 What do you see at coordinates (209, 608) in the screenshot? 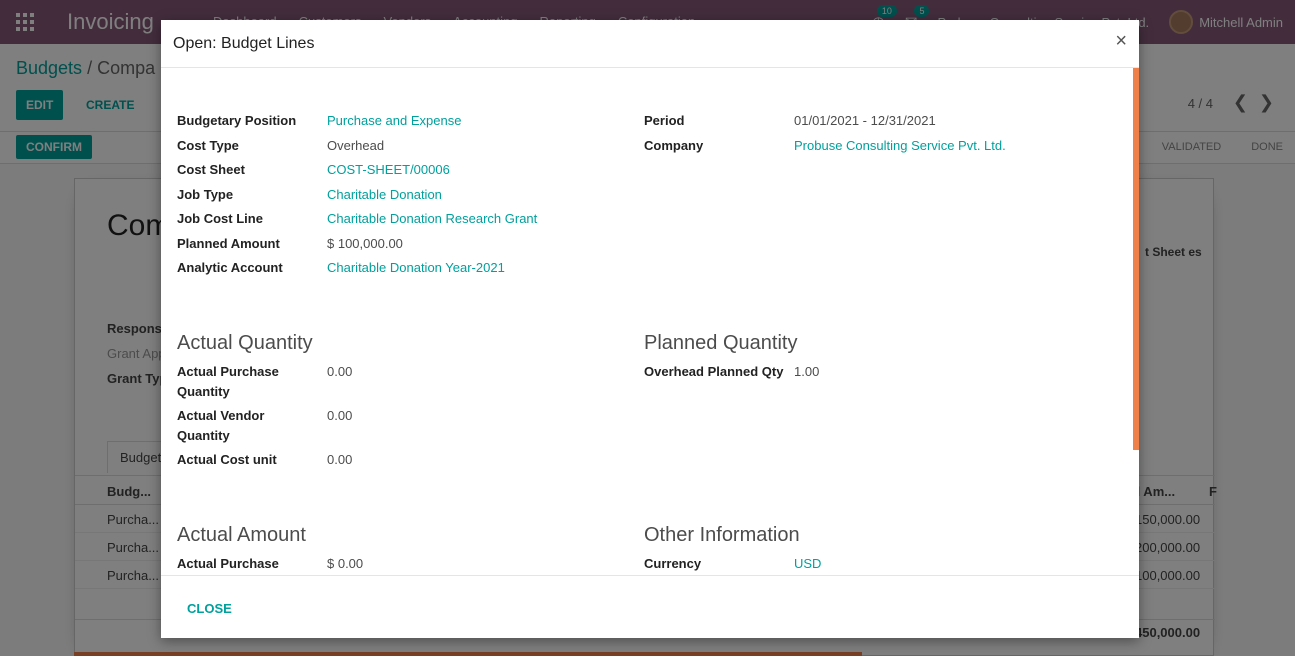
I see `close-button: CLOSE` at bounding box center [209, 608].